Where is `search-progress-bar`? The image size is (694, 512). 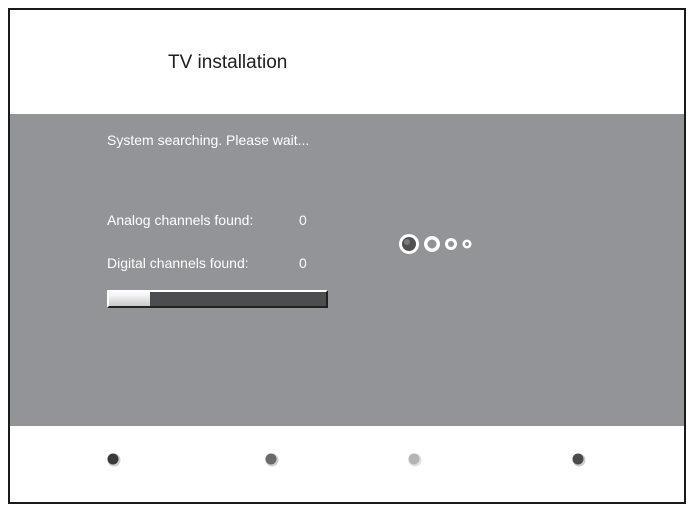
search-progress-bar is located at coordinates (217, 299).